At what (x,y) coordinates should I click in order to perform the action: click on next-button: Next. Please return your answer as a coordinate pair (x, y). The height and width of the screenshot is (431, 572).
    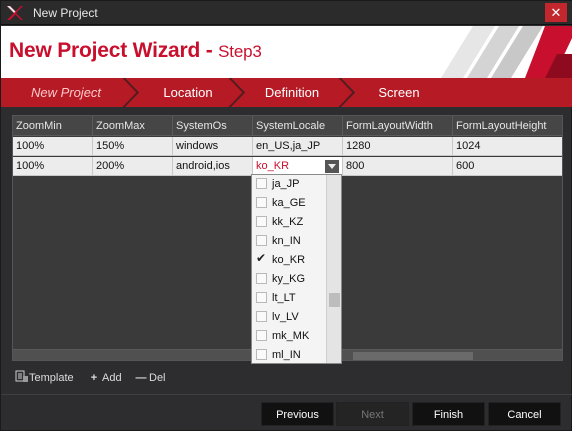
    Looking at the image, I should click on (372, 414).